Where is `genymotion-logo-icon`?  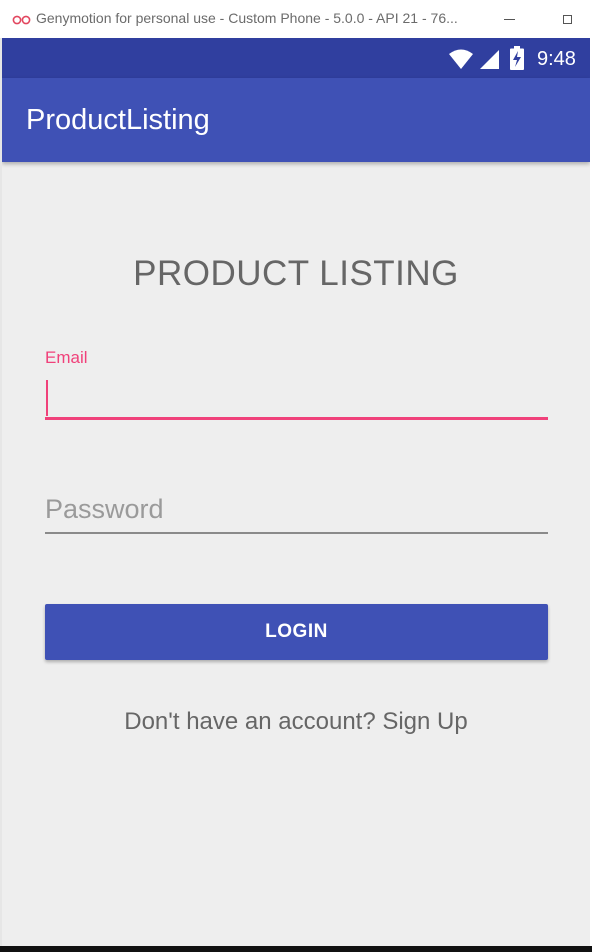
genymotion-logo-icon is located at coordinates (21, 20).